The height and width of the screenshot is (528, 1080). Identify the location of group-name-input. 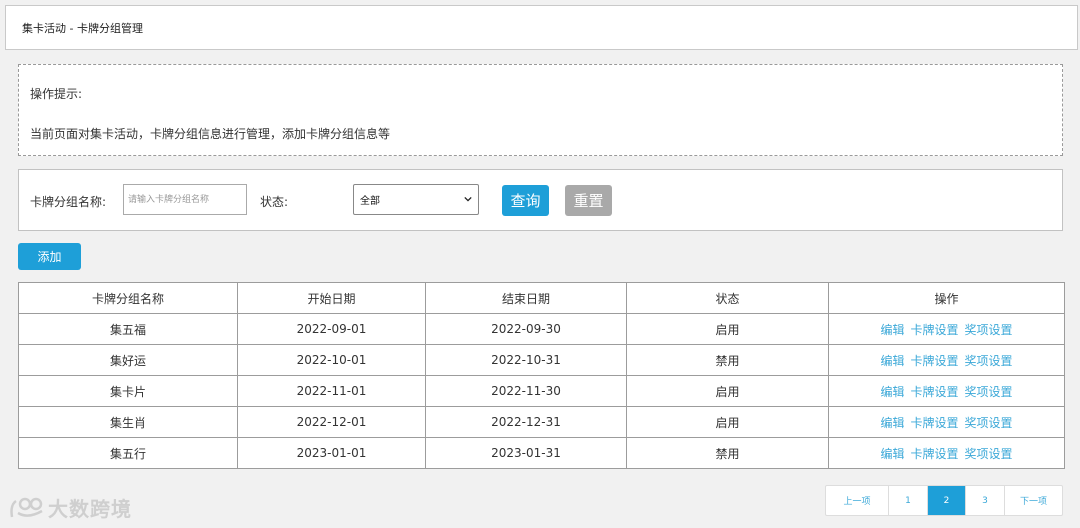
(185, 199).